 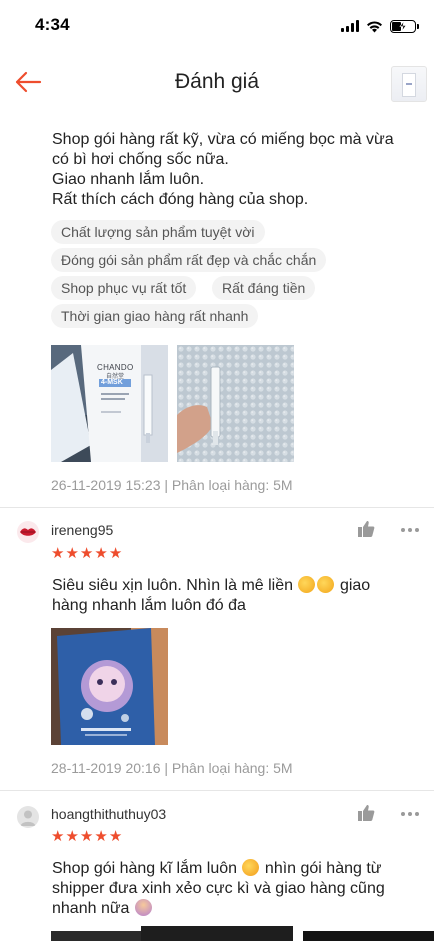 I want to click on review-text-part: giao, so click(x=355, y=585).